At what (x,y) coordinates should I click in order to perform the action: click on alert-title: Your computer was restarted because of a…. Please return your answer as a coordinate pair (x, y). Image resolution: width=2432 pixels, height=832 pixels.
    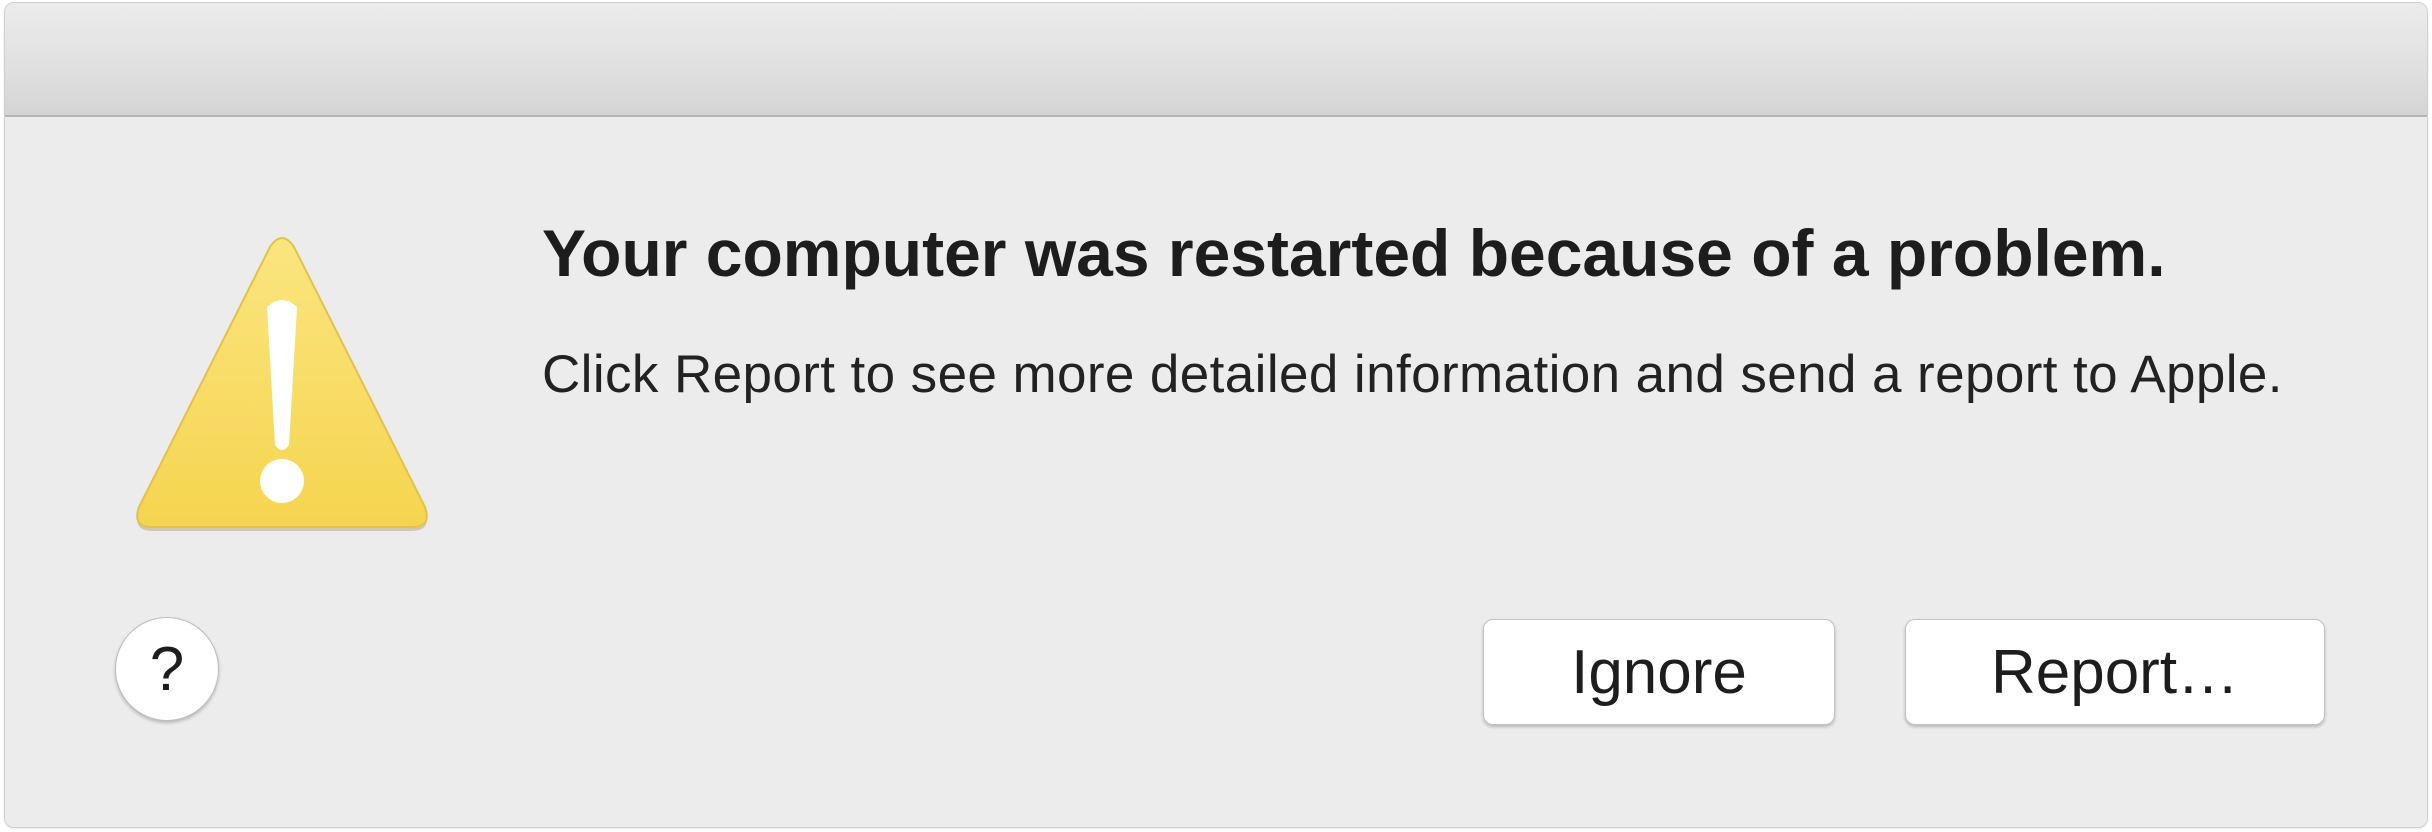
    Looking at the image, I should click on (1354, 253).